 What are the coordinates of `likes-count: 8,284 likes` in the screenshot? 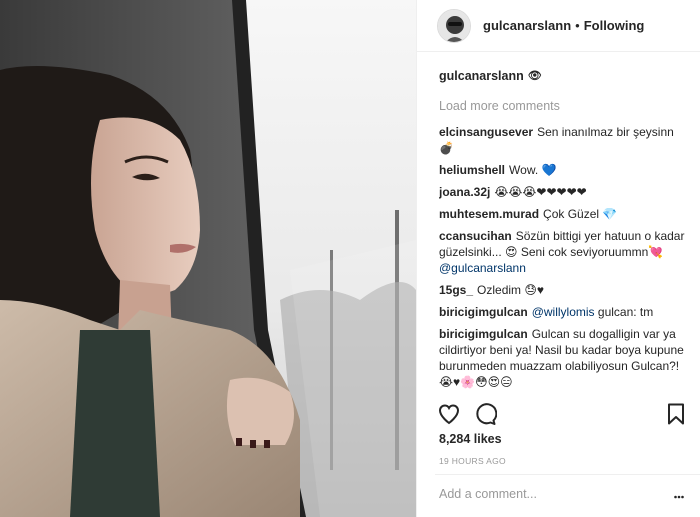 It's located at (470, 439).